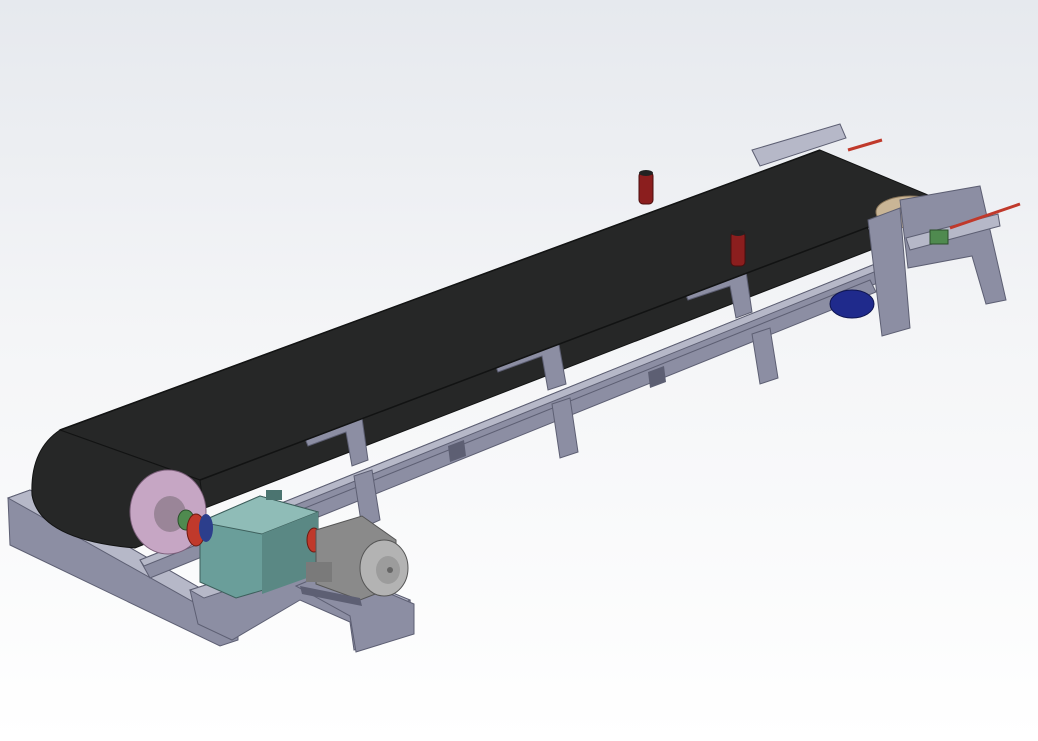  Describe the element at coordinates (390, 570) in the screenshot. I see `motor-shaft-end` at that location.